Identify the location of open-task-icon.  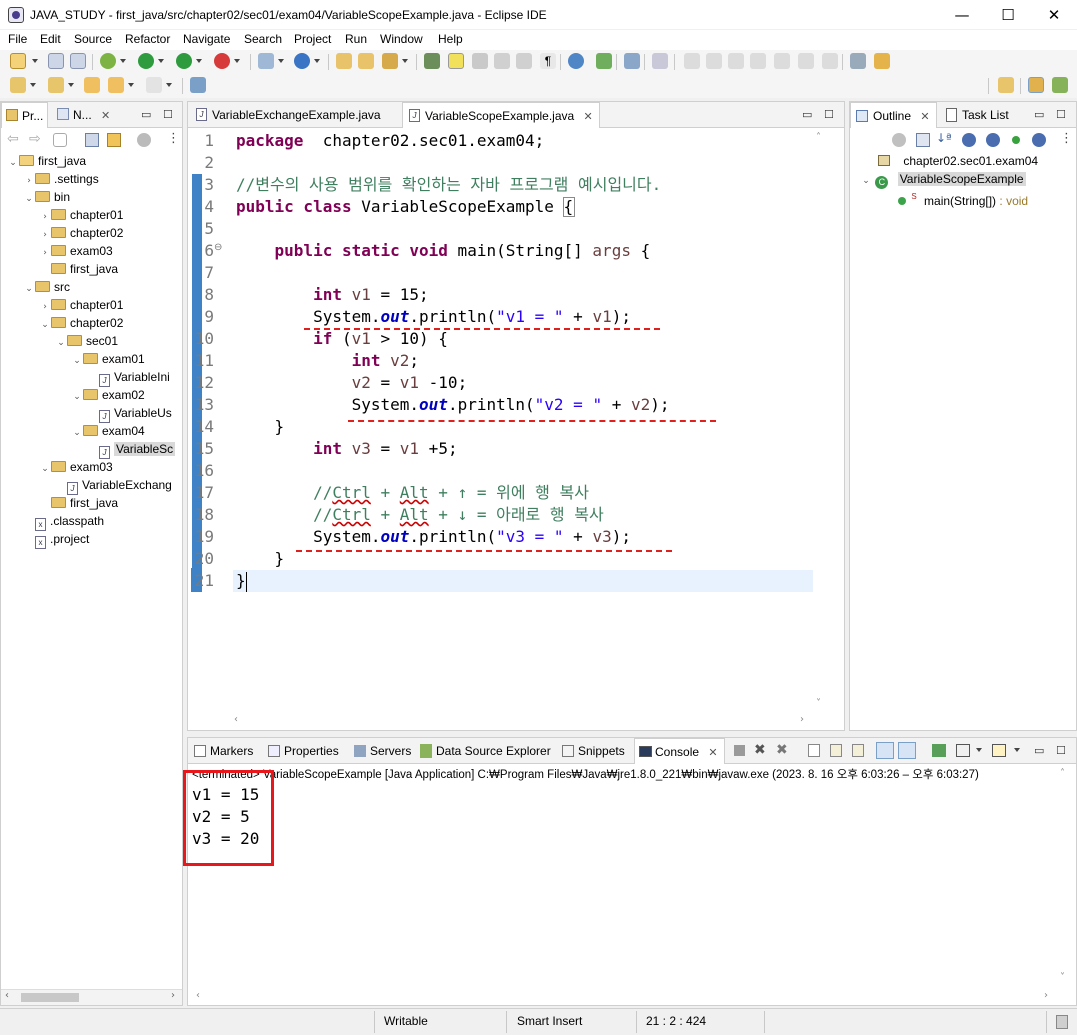
(432, 61).